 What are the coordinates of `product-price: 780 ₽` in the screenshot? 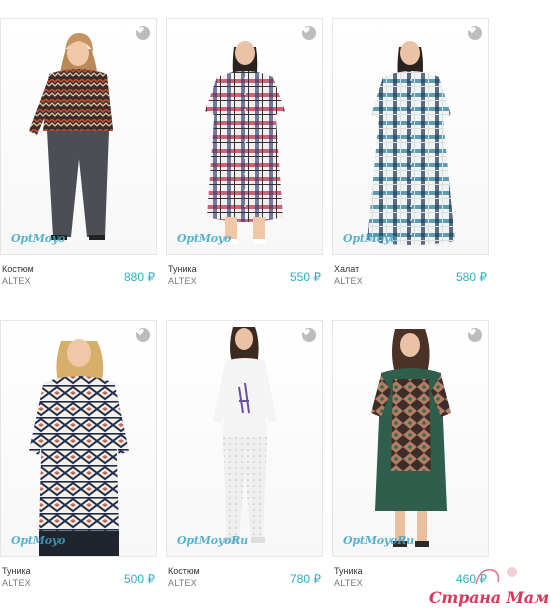 It's located at (305, 579).